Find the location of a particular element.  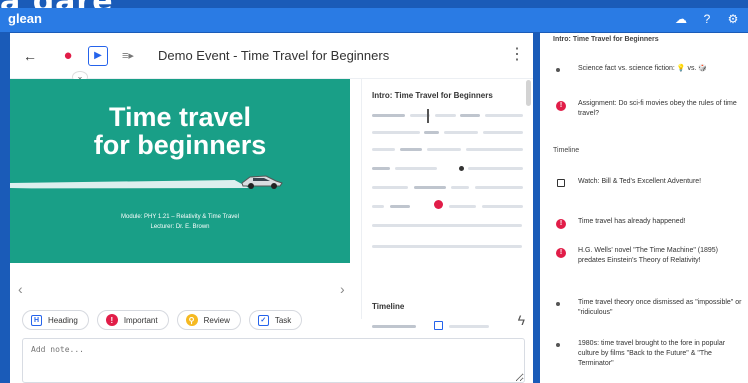

annotation-buttons: H Heading ! Important ⚲ Review ✓ Task is located at coordinates (156, 324).